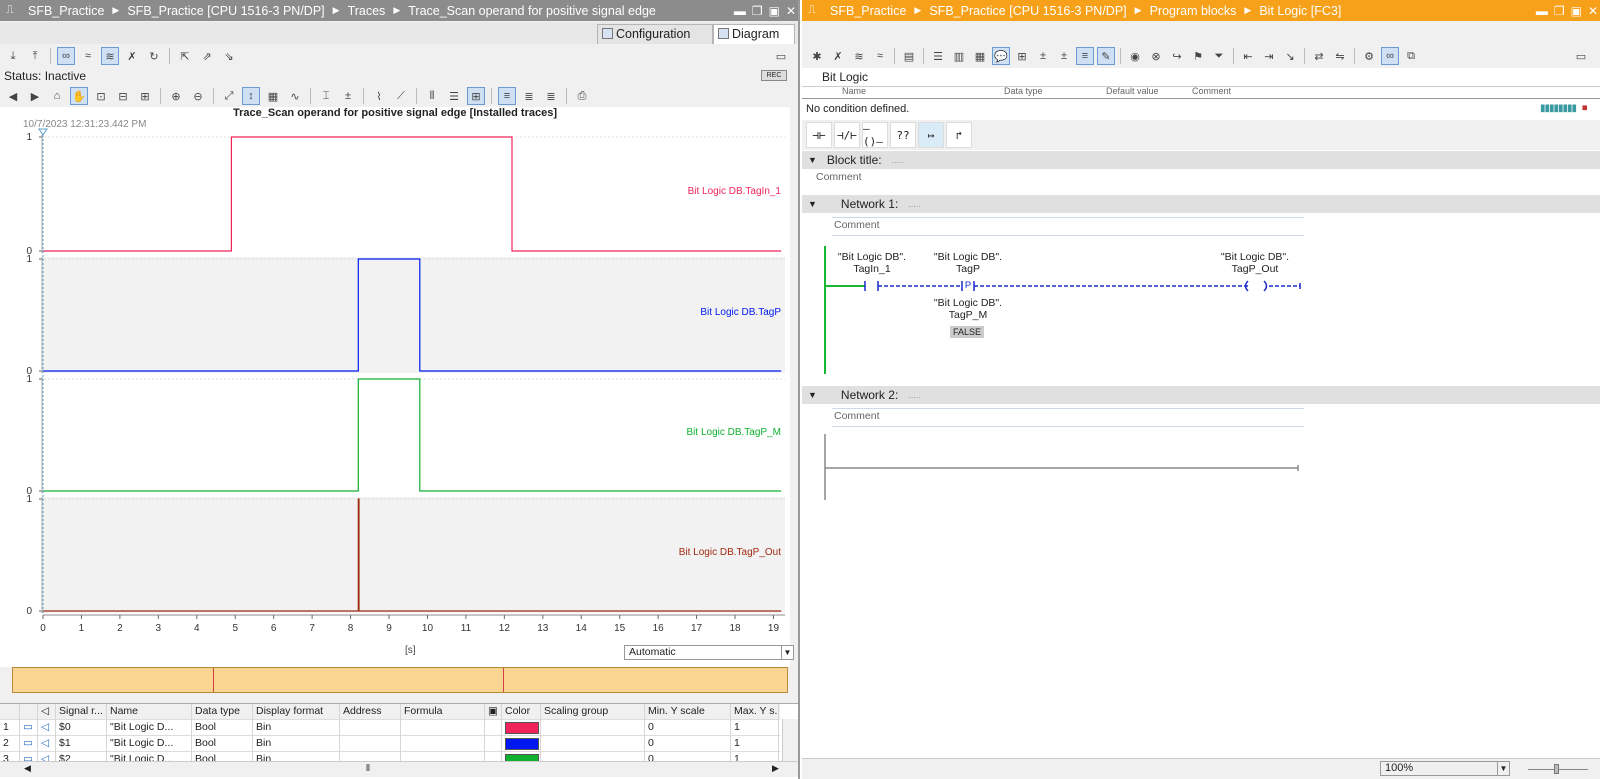 The height and width of the screenshot is (779, 1600). What do you see at coordinates (81, 728) in the screenshot?
I see `signal-cell: $0` at bounding box center [81, 728].